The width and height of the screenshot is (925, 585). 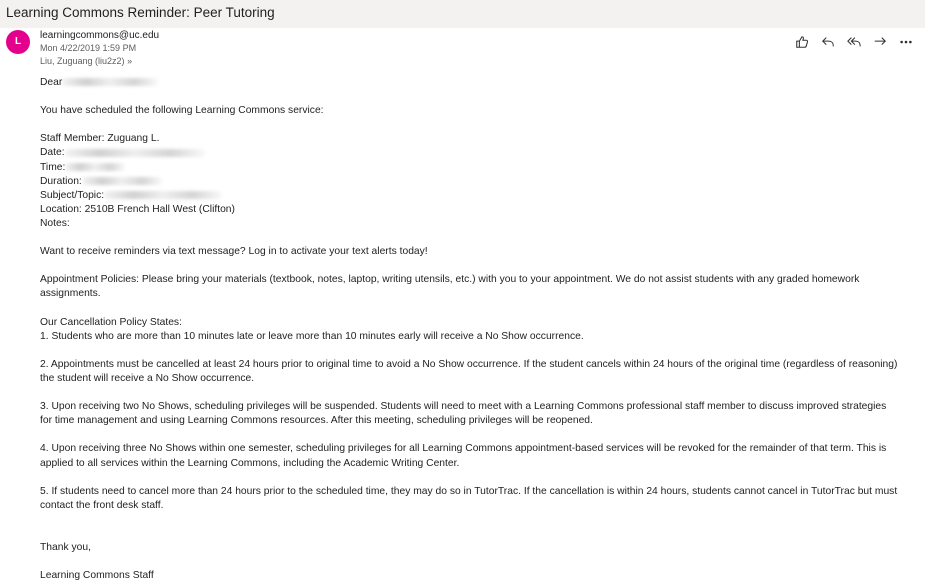 What do you see at coordinates (470, 83) in the screenshot?
I see `greeting-line: Dear` at bounding box center [470, 83].